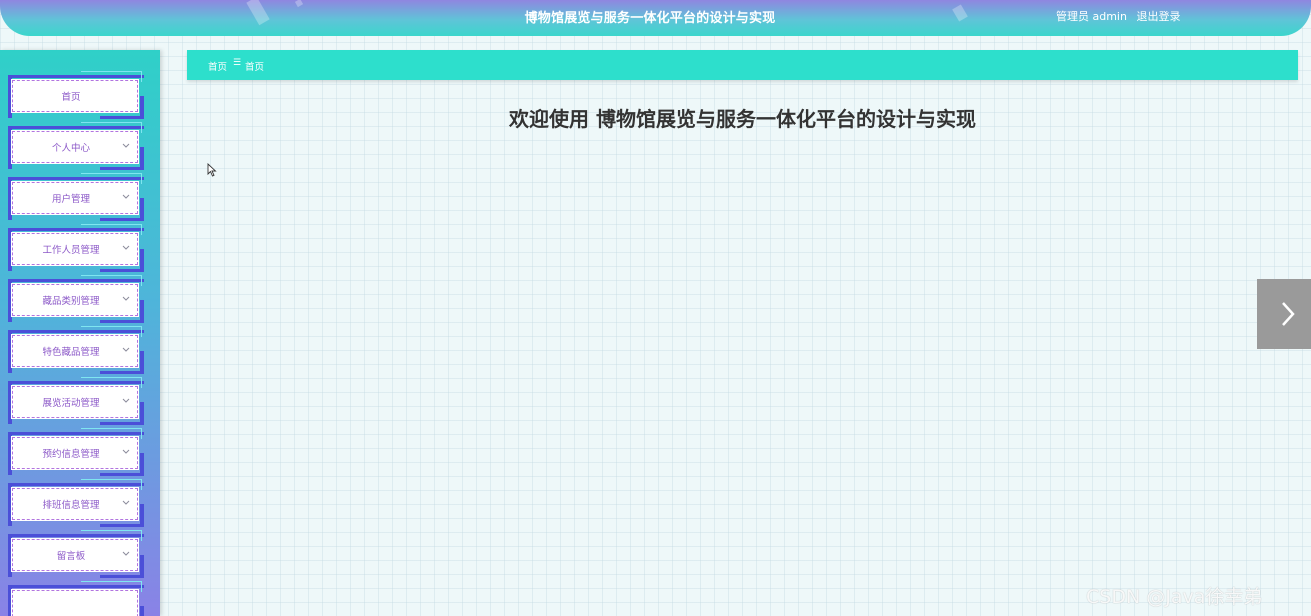 Image resolution: width=1311 pixels, height=616 pixels. I want to click on menu-item-box: 藏品类别管理, so click(75, 300).